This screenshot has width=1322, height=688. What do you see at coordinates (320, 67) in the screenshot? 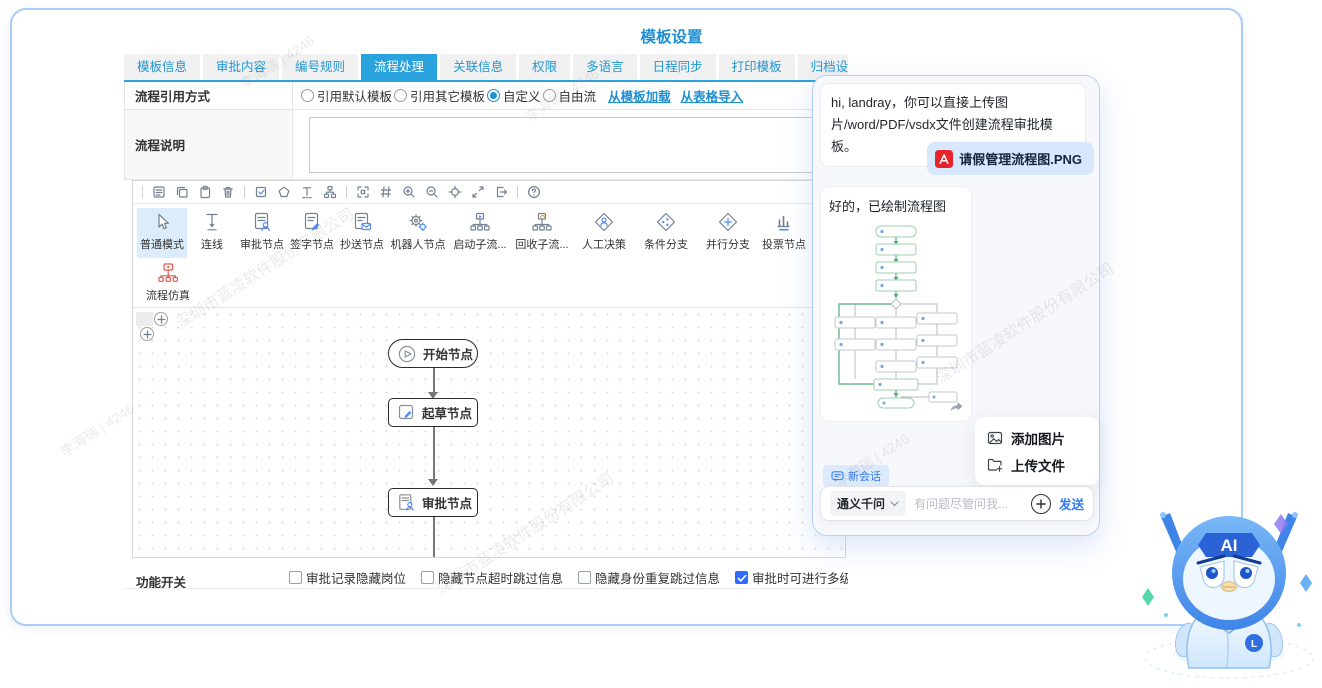
I see `tab-numbering-rules: 编号规则` at bounding box center [320, 67].